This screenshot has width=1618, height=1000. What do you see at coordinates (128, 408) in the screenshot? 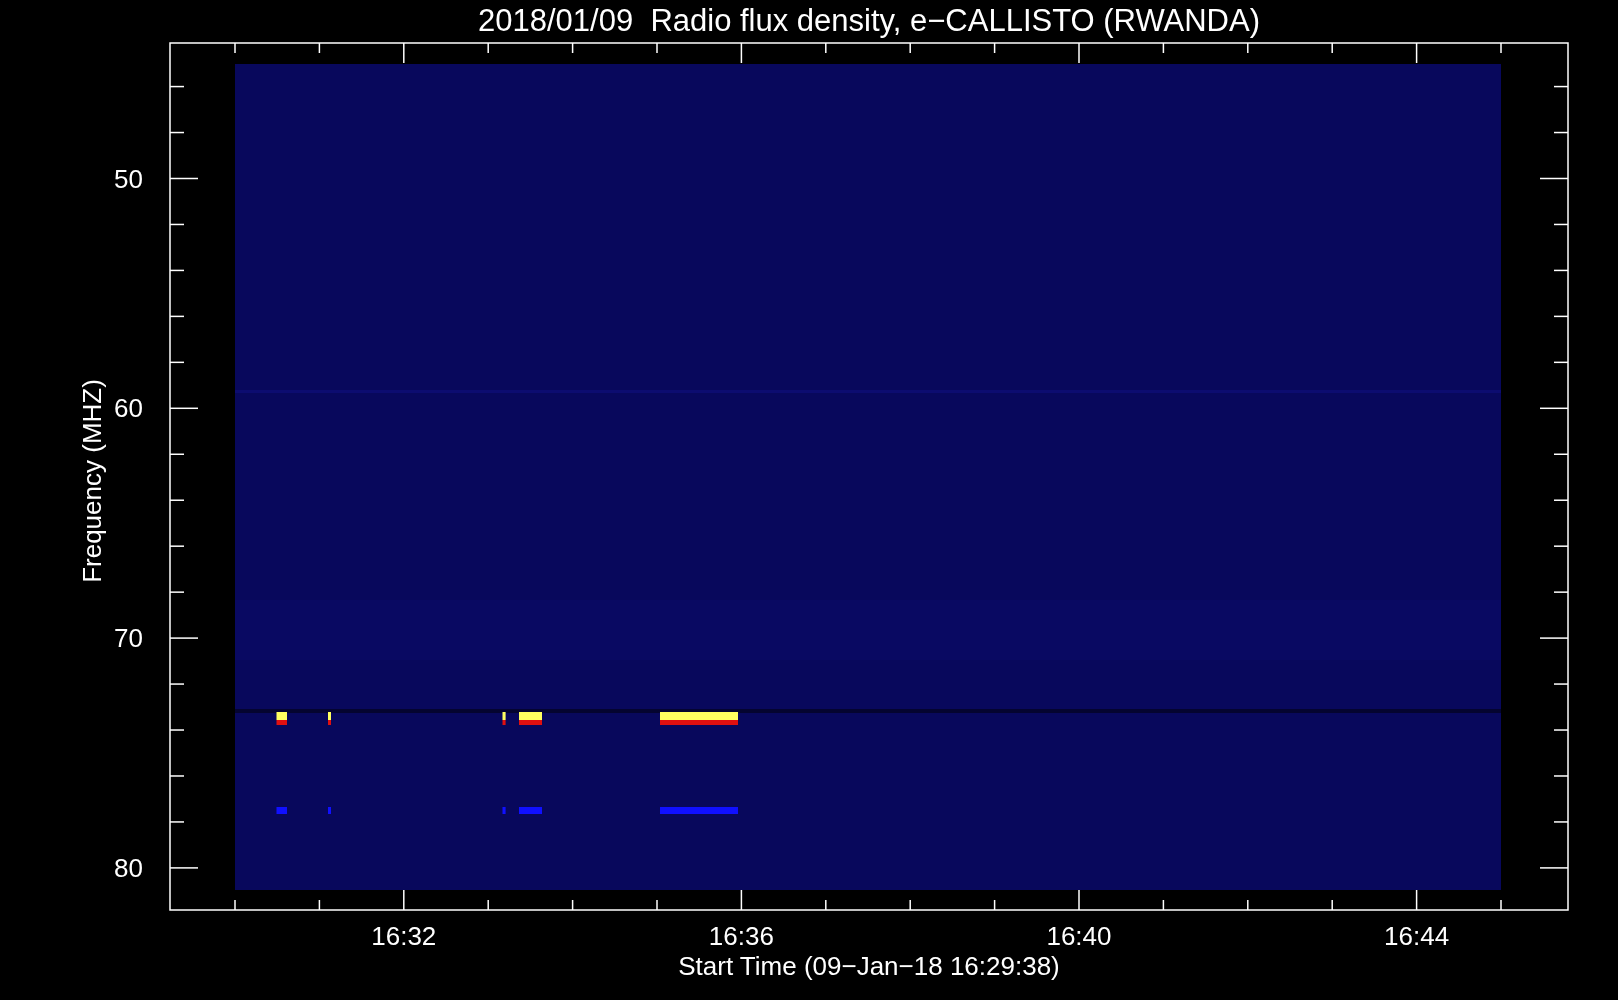
I see `axis-tick-label: 60` at bounding box center [128, 408].